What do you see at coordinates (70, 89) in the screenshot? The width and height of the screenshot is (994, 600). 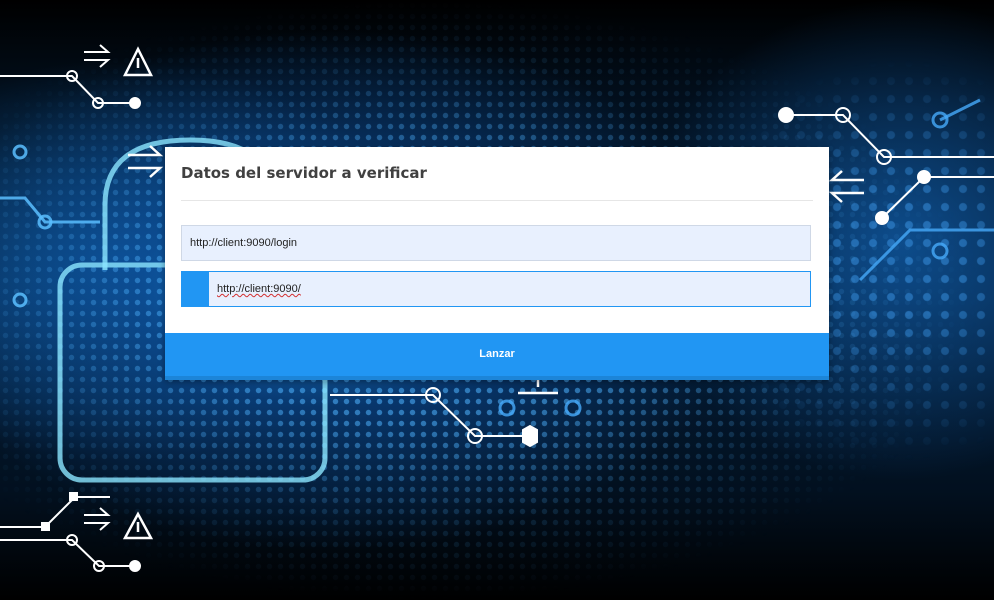 I see `circuit-lines-top-left` at bounding box center [70, 89].